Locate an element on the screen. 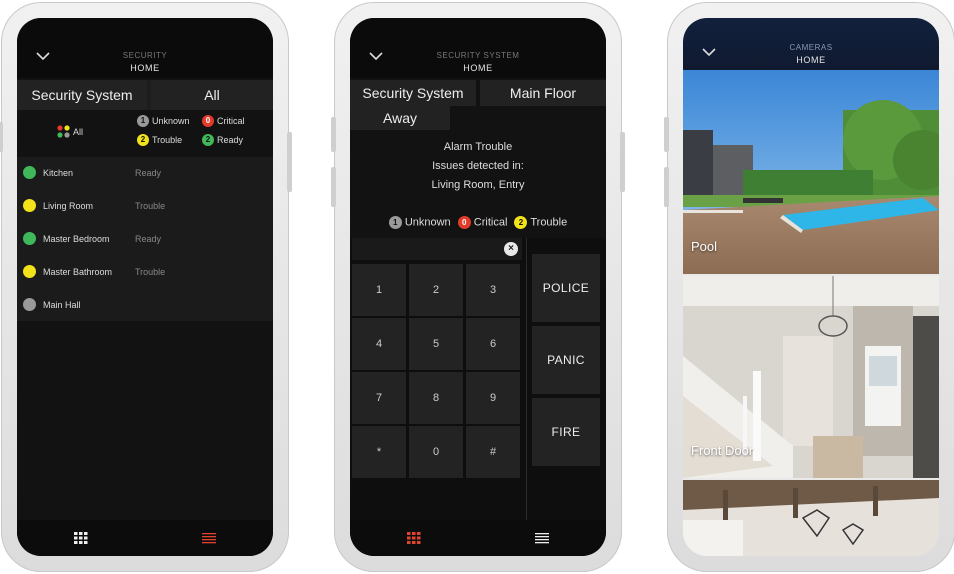  status-locations: Living Room, Entry is located at coordinates (478, 185).